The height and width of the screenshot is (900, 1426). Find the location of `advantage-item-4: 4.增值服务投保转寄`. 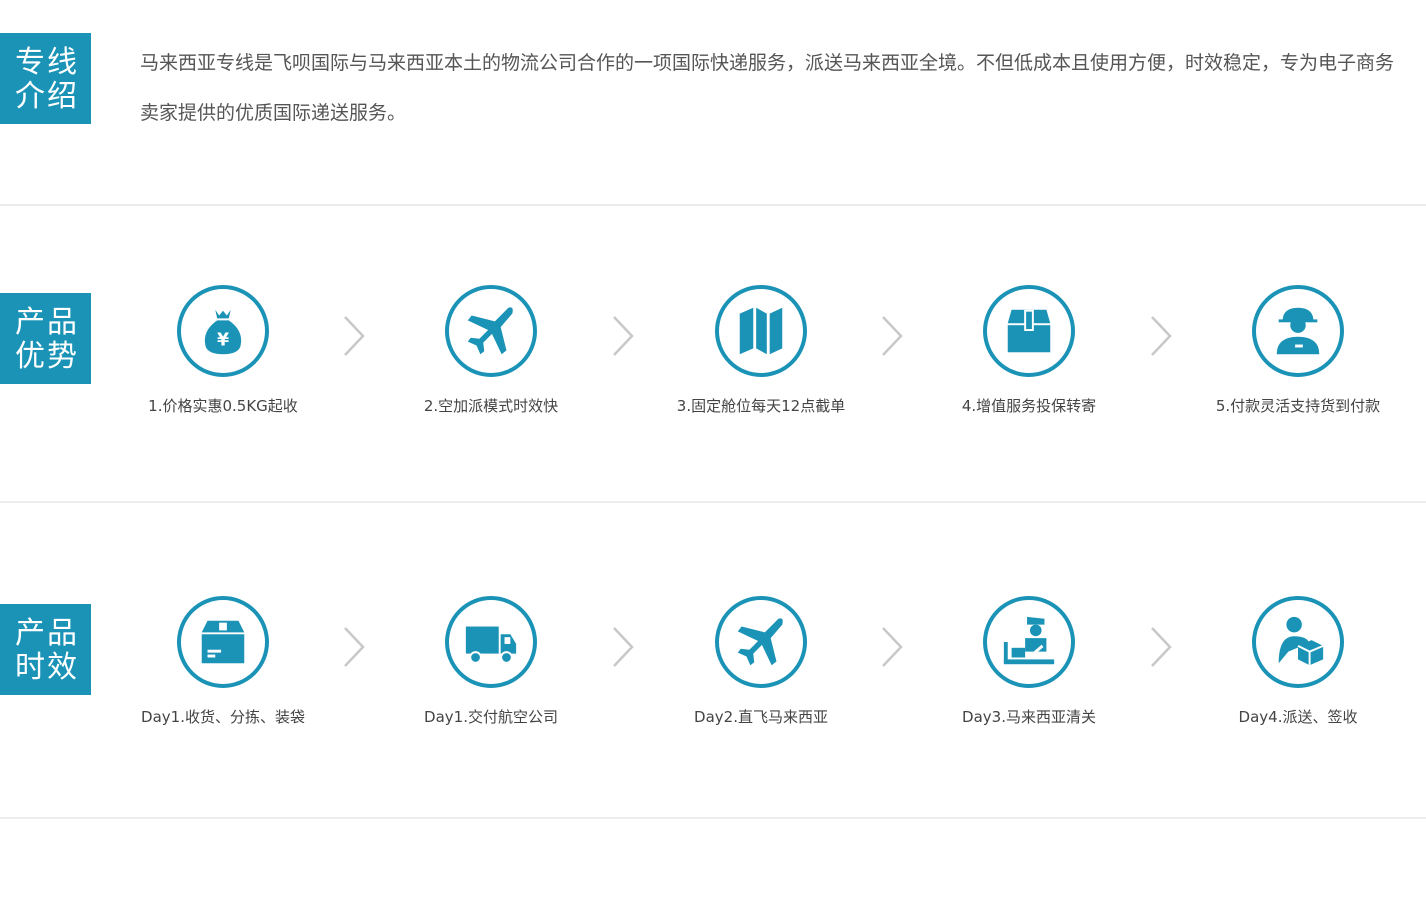

advantage-item-4: 4.增值服务投保转寄 is located at coordinates (1029, 350).